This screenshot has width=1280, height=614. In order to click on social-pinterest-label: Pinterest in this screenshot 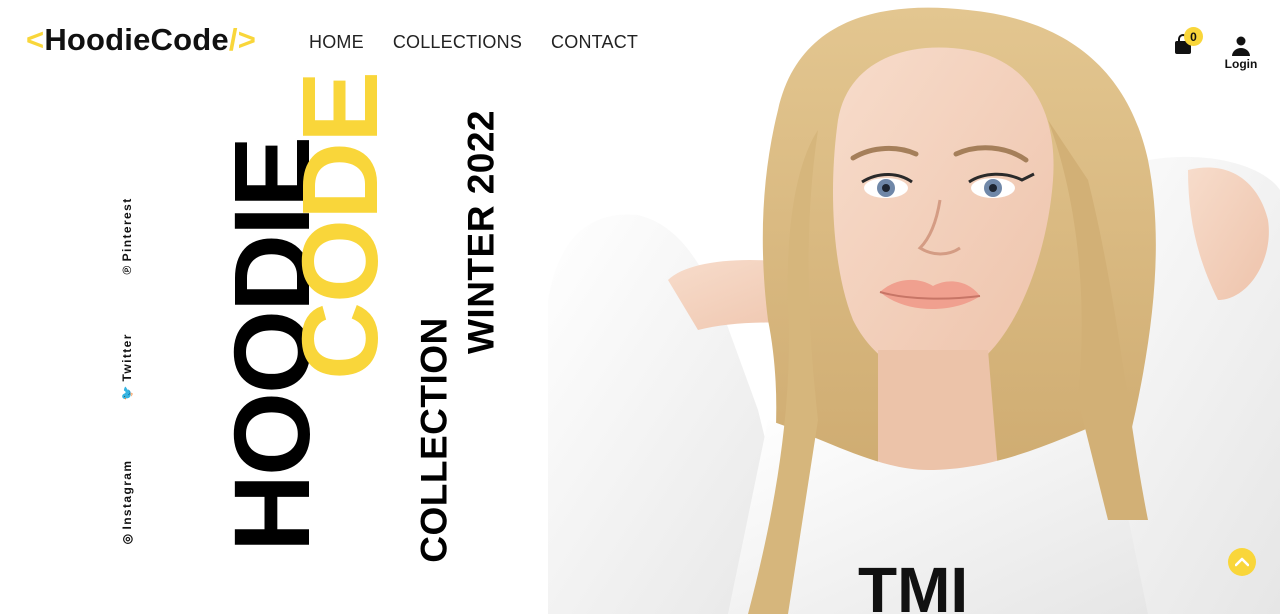, I will do `click(127, 229)`.